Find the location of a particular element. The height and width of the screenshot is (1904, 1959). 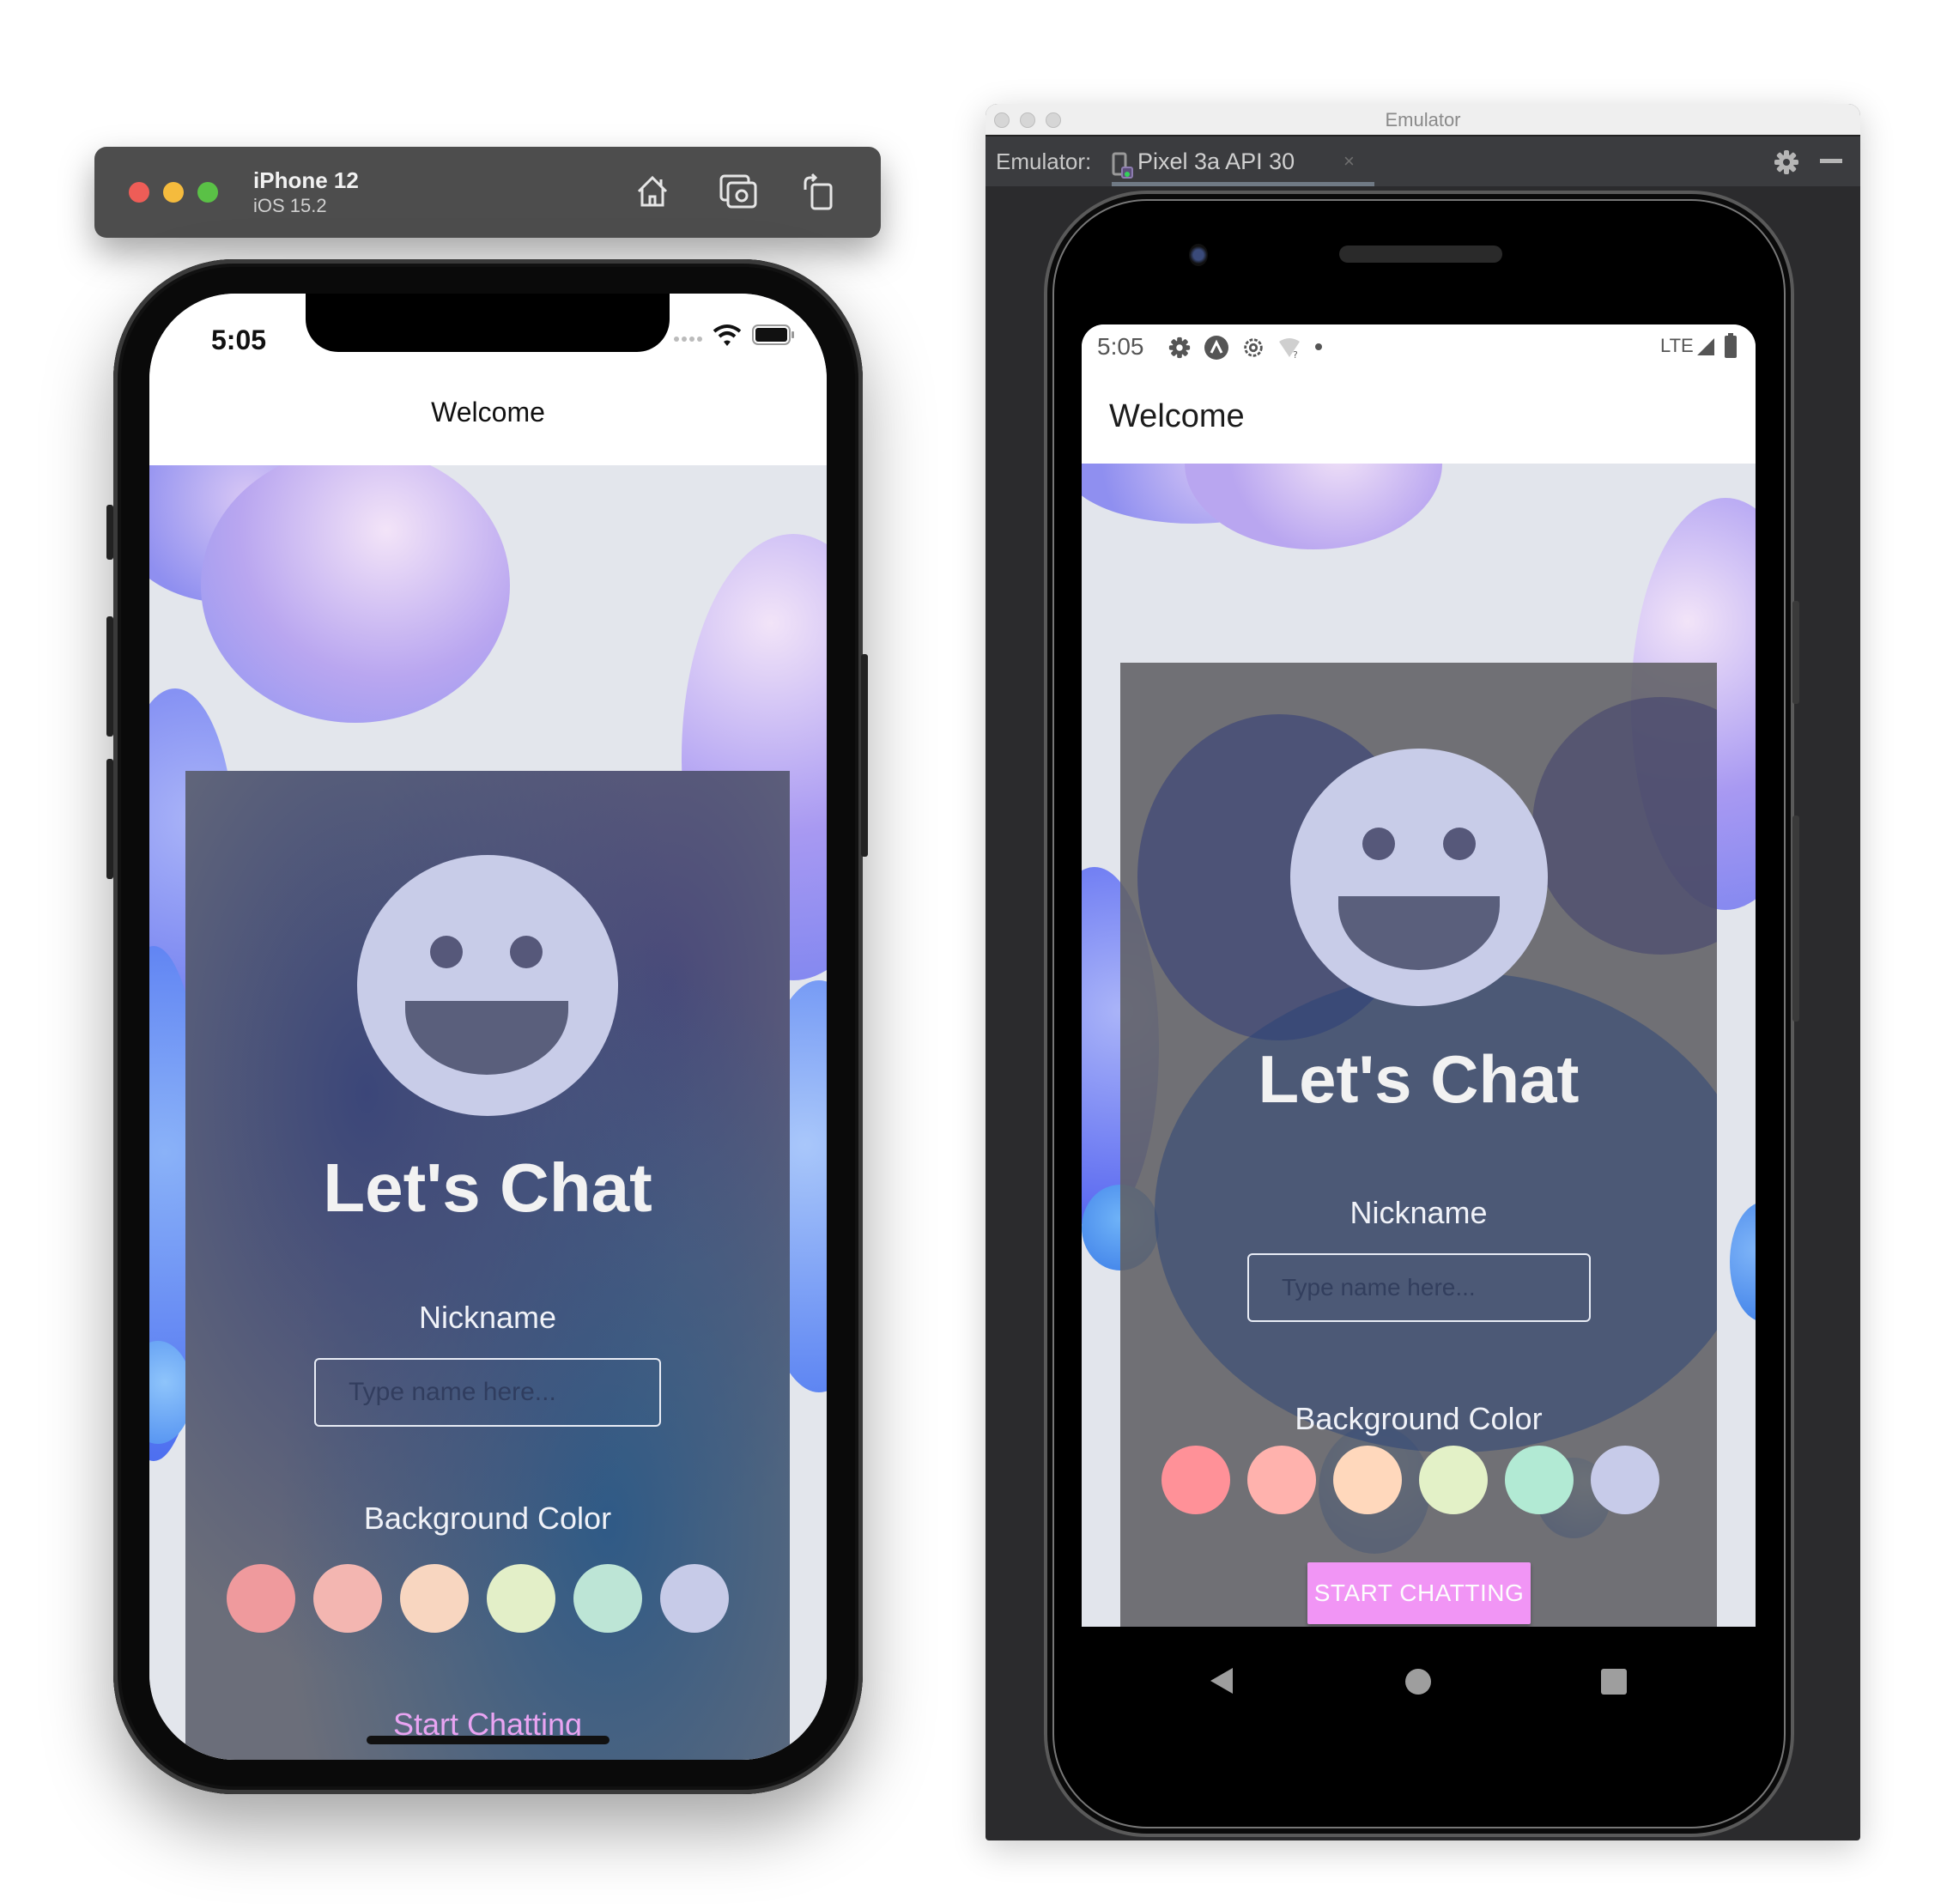

signal-dots-icon is located at coordinates (688, 339).